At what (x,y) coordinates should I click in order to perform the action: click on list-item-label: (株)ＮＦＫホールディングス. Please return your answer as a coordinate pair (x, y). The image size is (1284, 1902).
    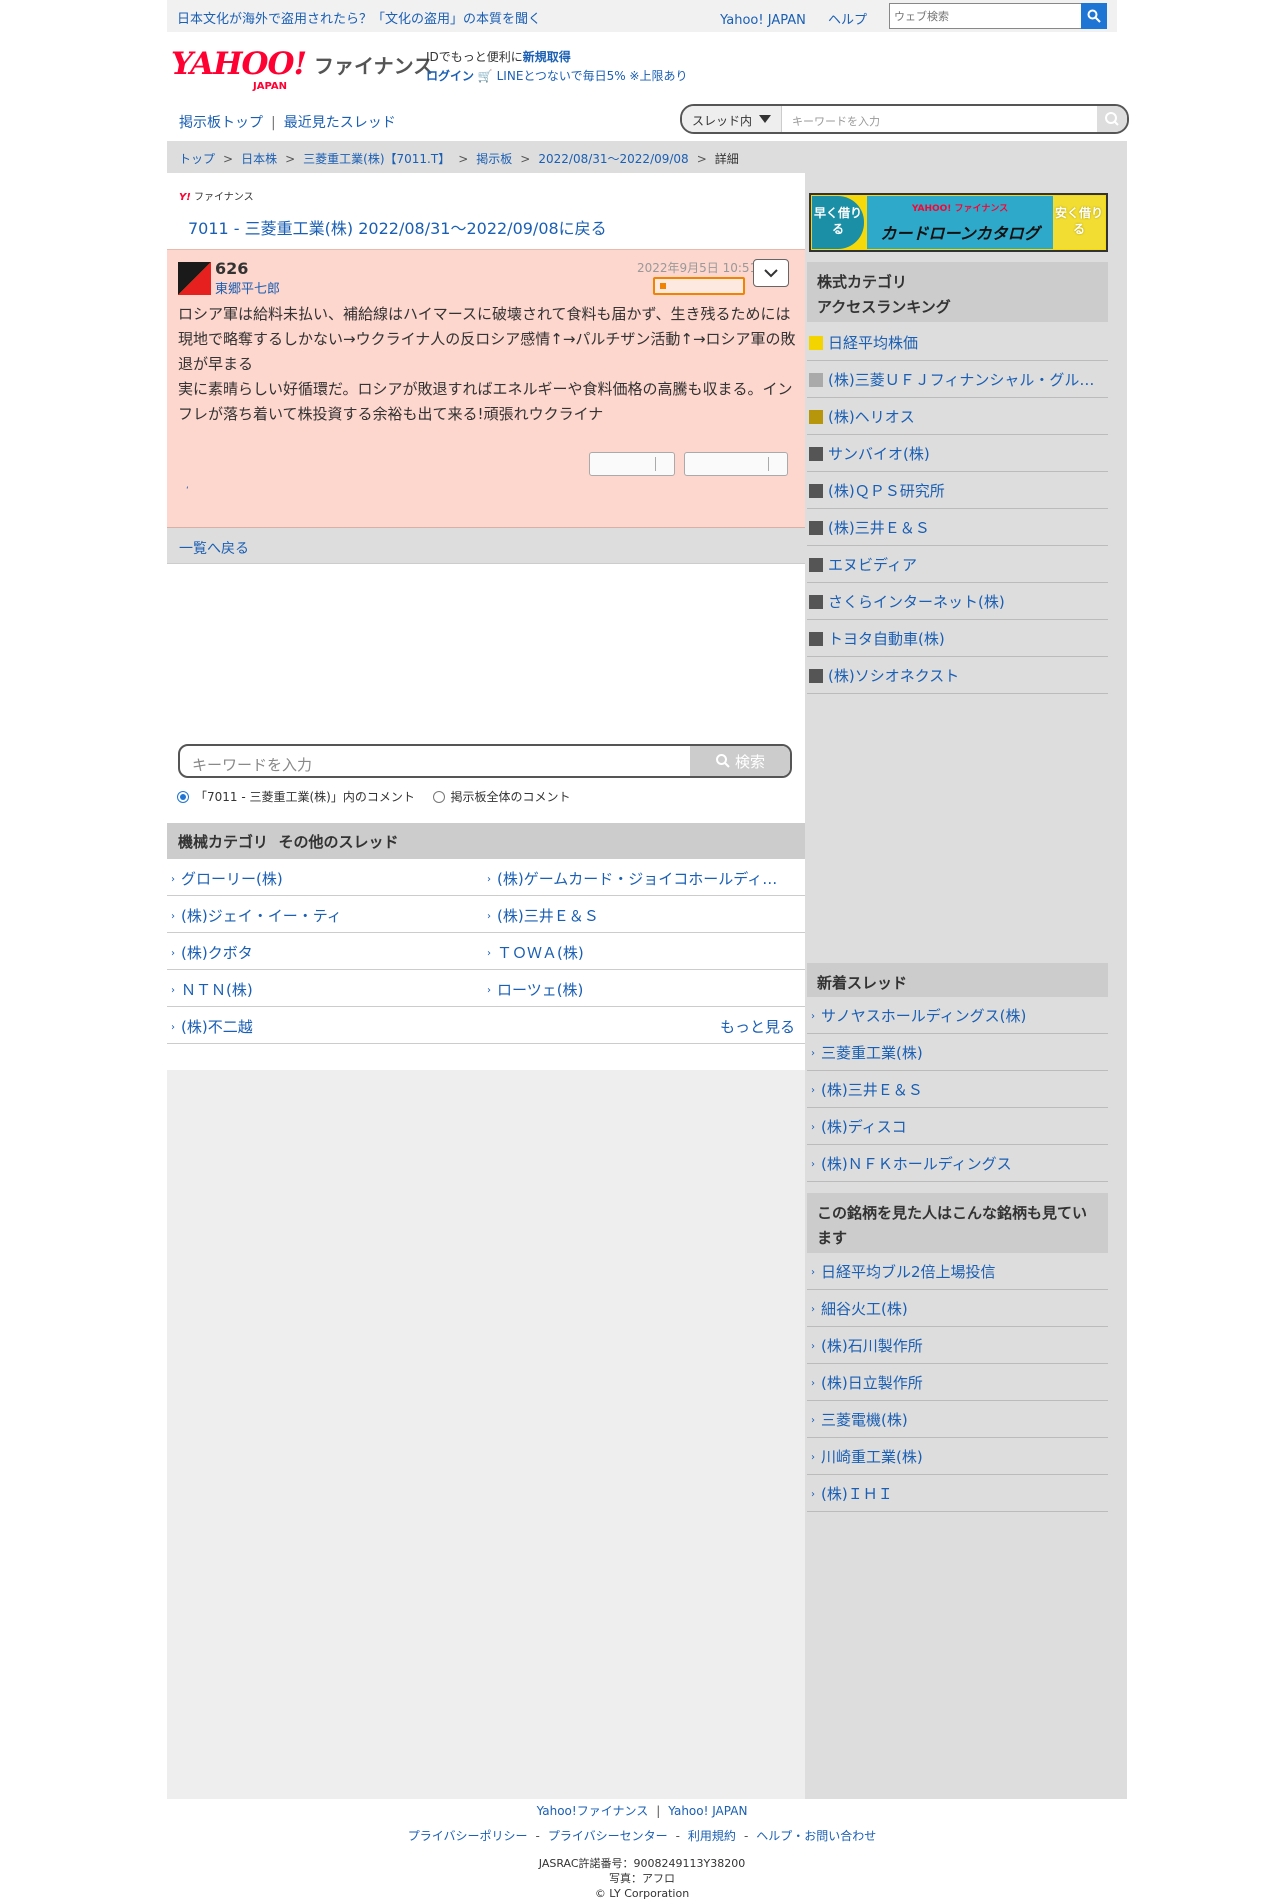
    Looking at the image, I should click on (916, 1164).